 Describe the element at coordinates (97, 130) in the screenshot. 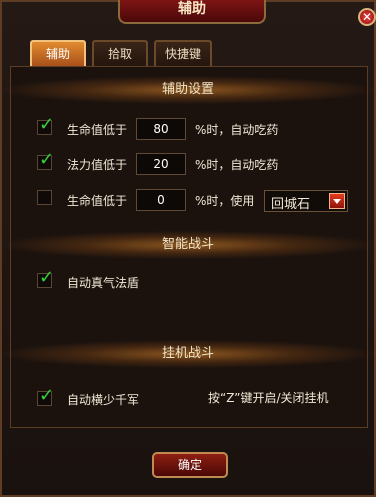

I see `hp-threshold-label: 生命值低于` at that location.